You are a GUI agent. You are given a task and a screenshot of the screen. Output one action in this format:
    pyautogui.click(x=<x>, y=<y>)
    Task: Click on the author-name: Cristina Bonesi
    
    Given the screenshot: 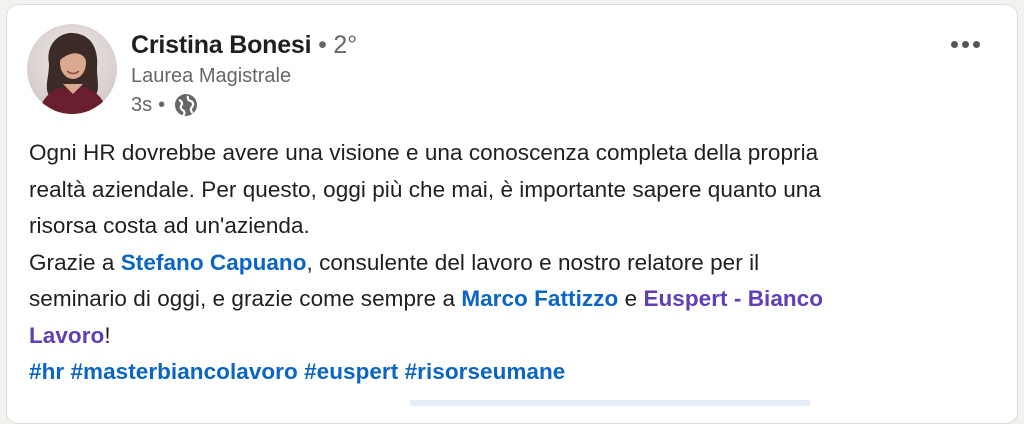 What is the action you would take?
    pyautogui.click(x=221, y=45)
    